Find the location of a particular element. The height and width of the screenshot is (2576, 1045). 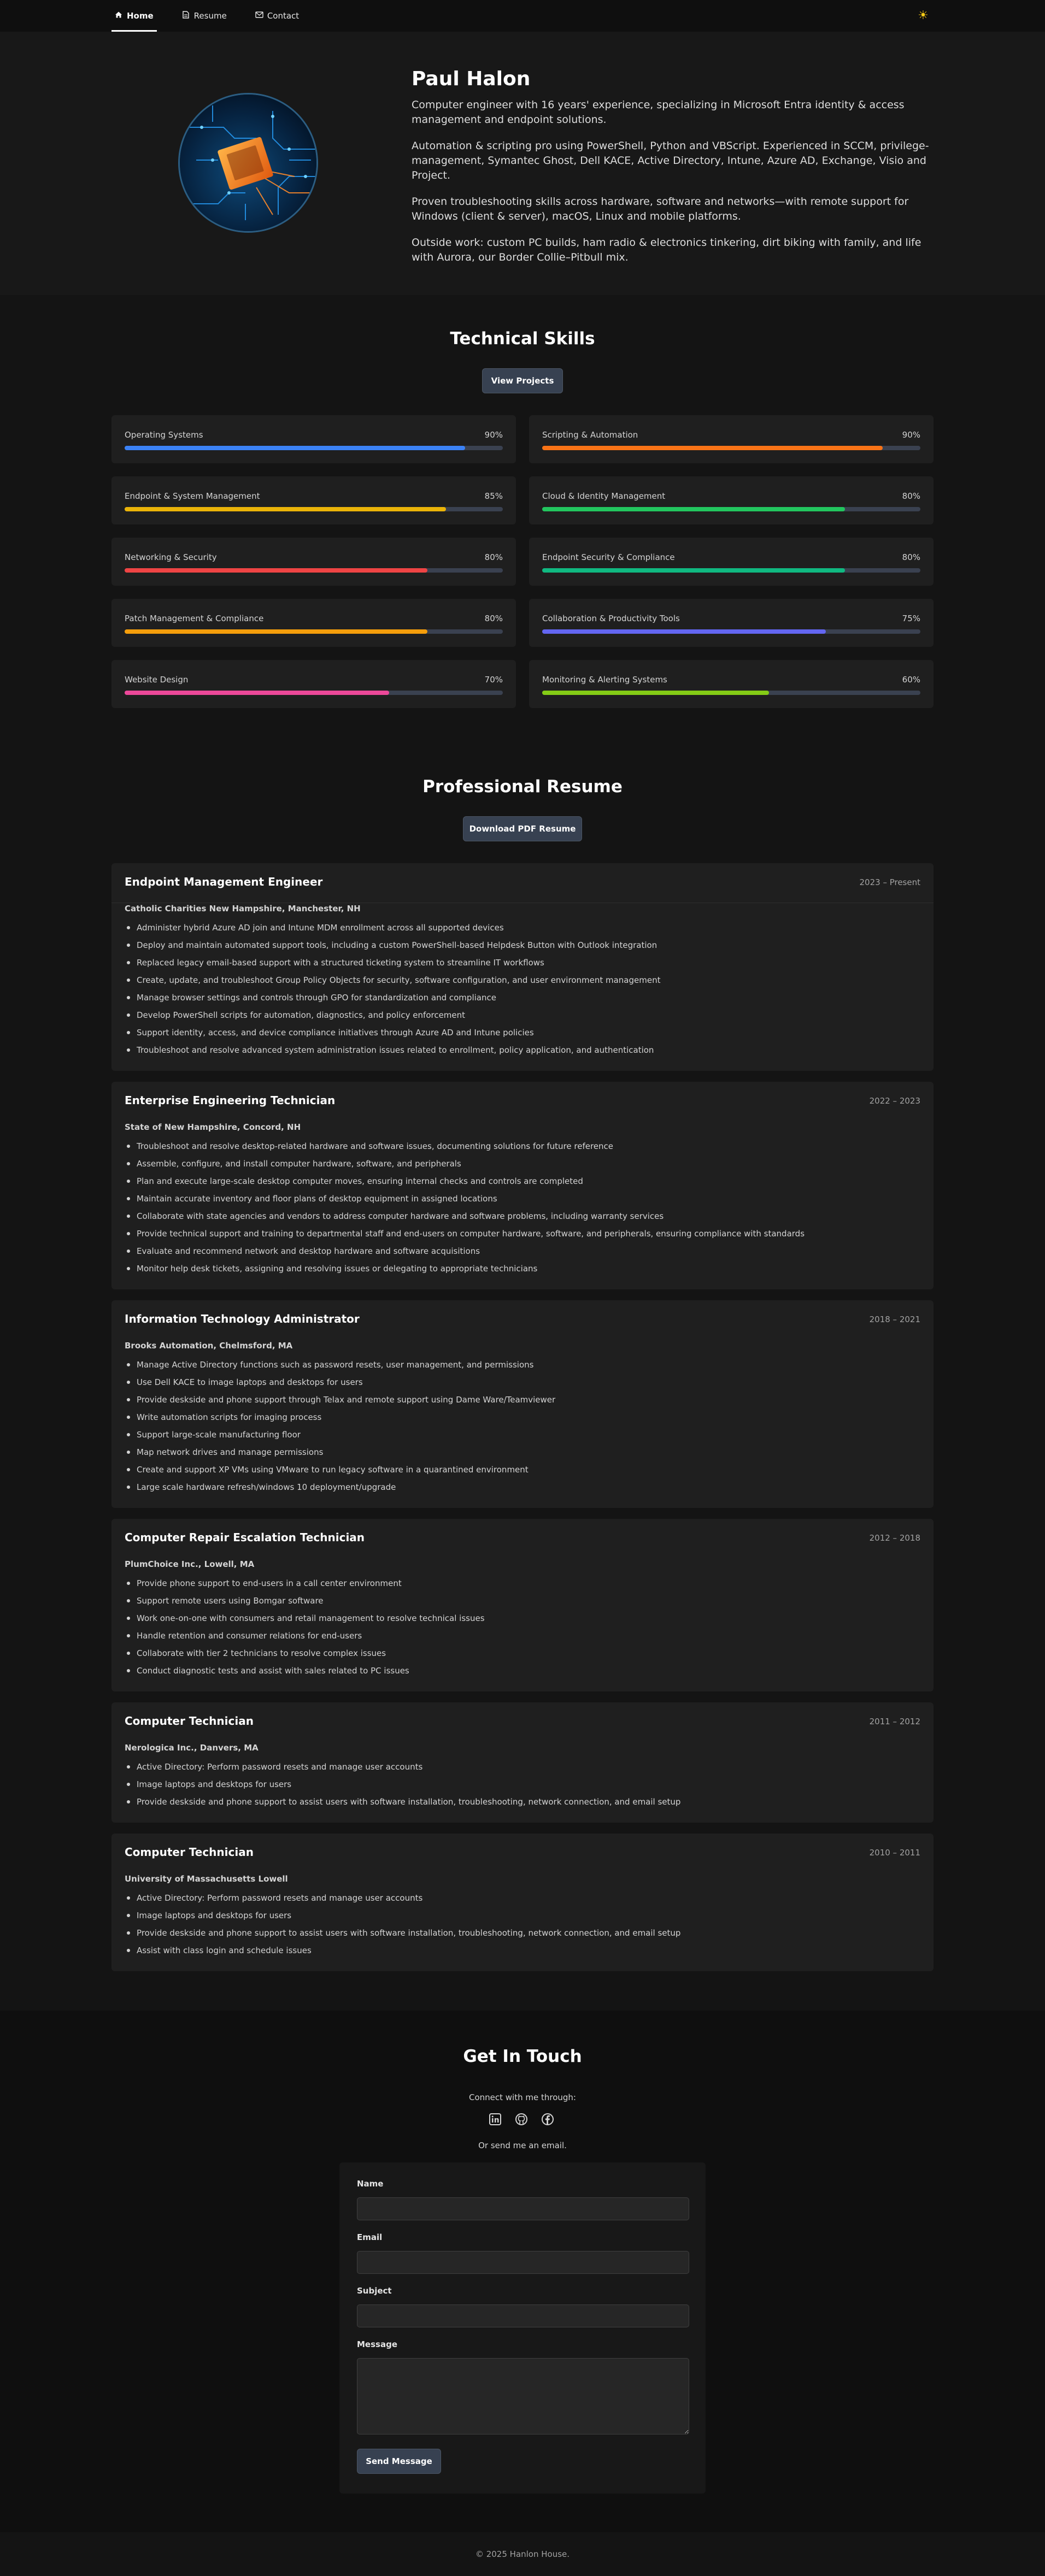

skill-card: Cloud & Identity Management 80% is located at coordinates (731, 500).